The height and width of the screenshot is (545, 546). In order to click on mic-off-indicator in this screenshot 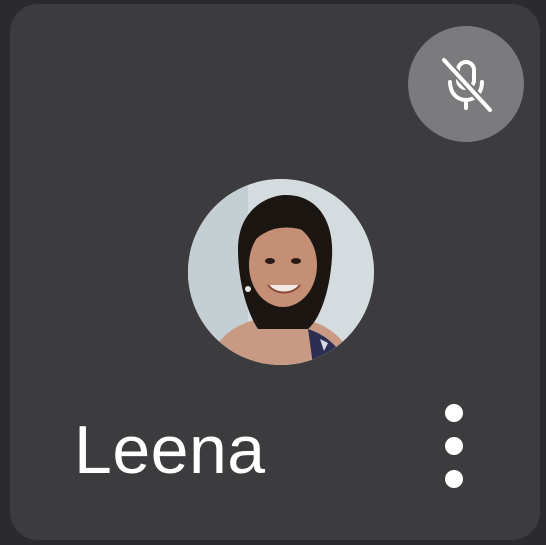, I will do `click(466, 84)`.